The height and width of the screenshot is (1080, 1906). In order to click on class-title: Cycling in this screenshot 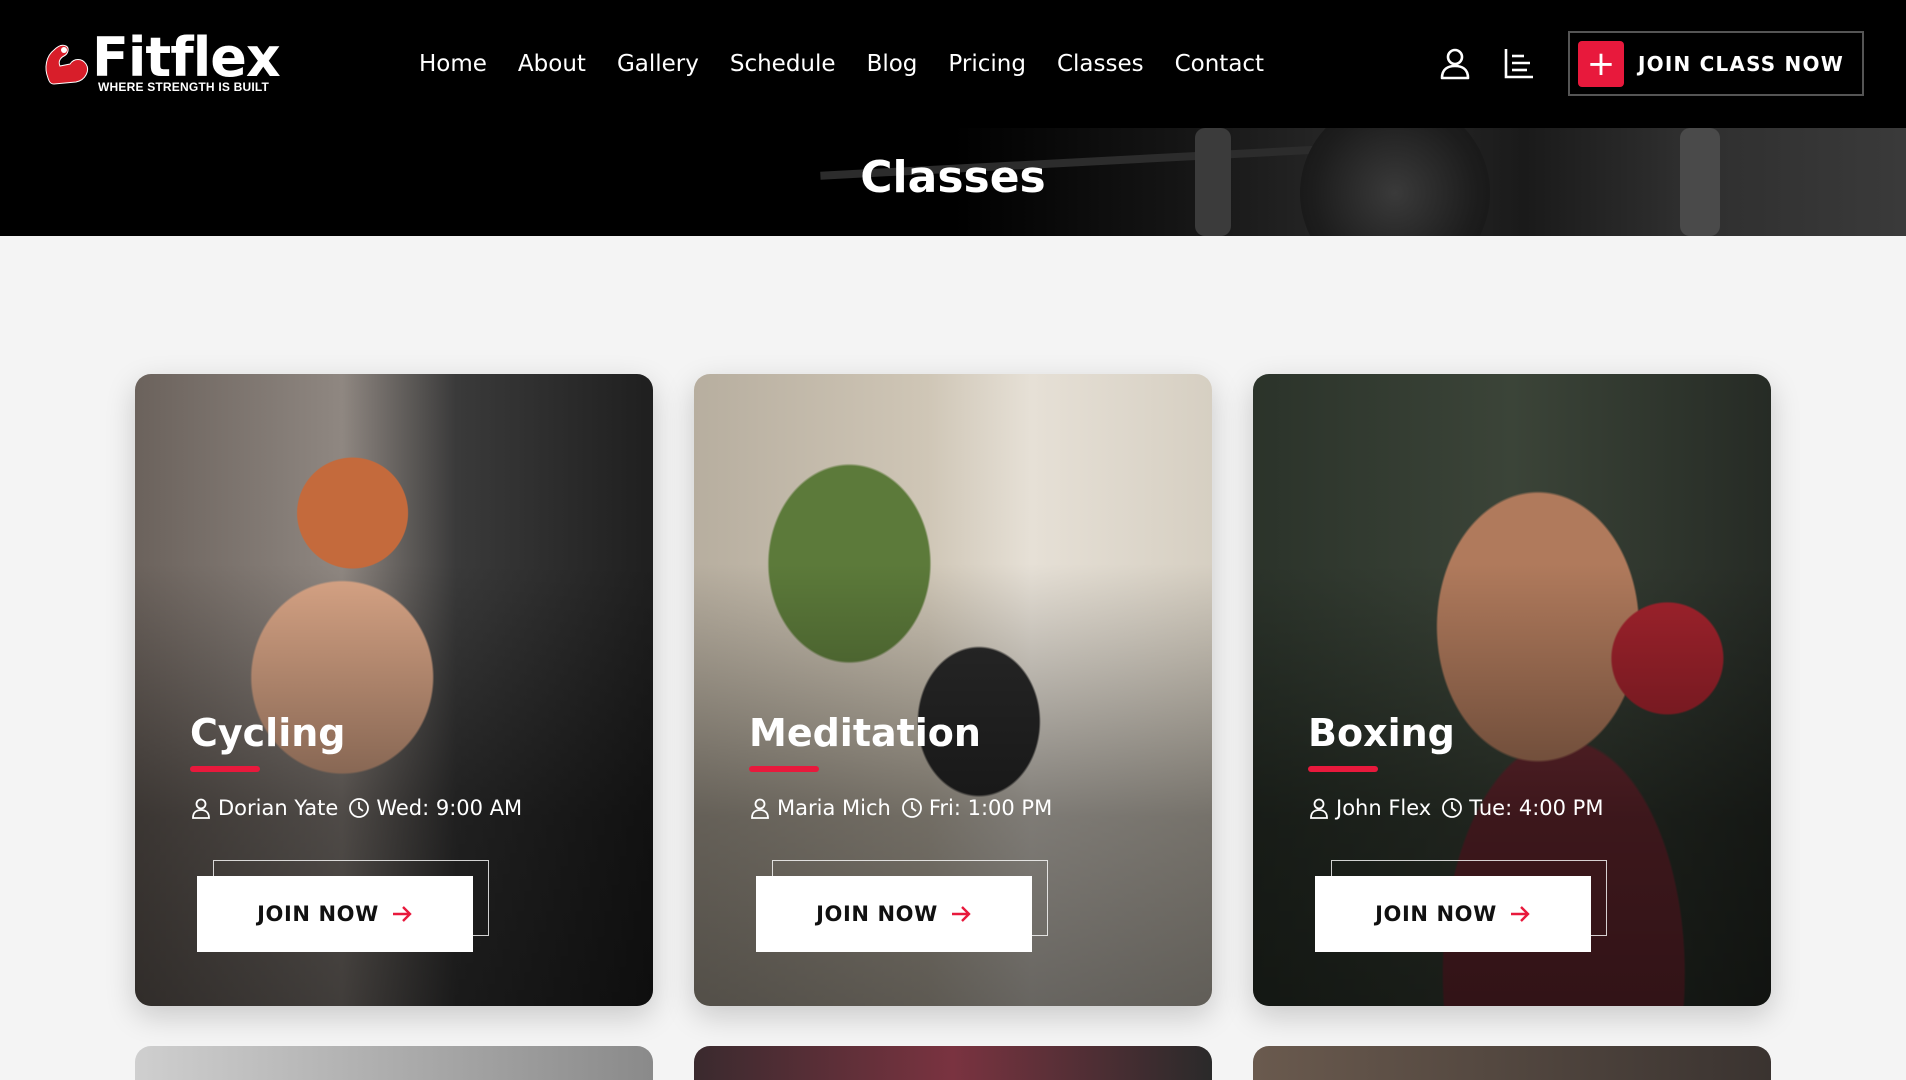, I will do `click(268, 733)`.